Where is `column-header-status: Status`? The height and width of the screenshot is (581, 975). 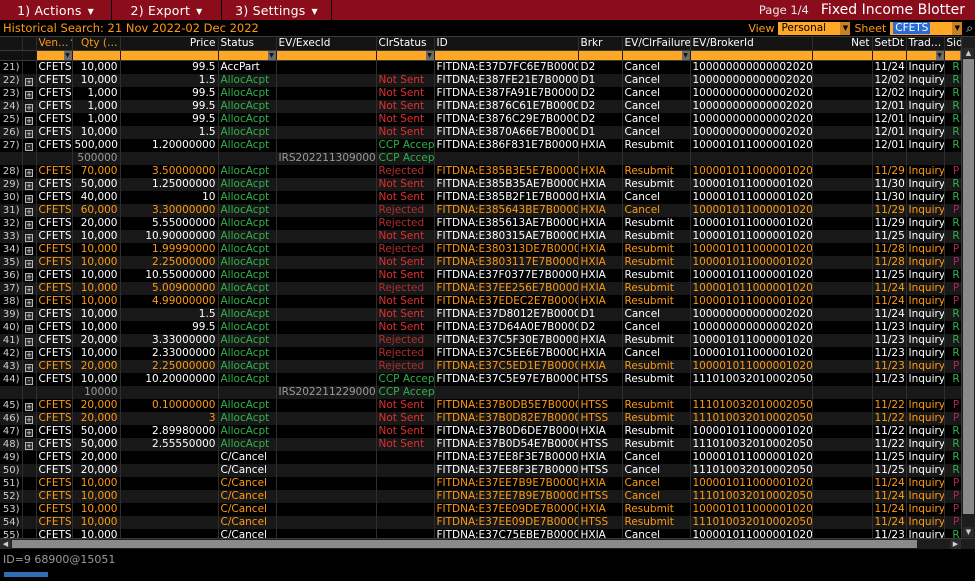
column-header-status: Status is located at coordinates (247, 44).